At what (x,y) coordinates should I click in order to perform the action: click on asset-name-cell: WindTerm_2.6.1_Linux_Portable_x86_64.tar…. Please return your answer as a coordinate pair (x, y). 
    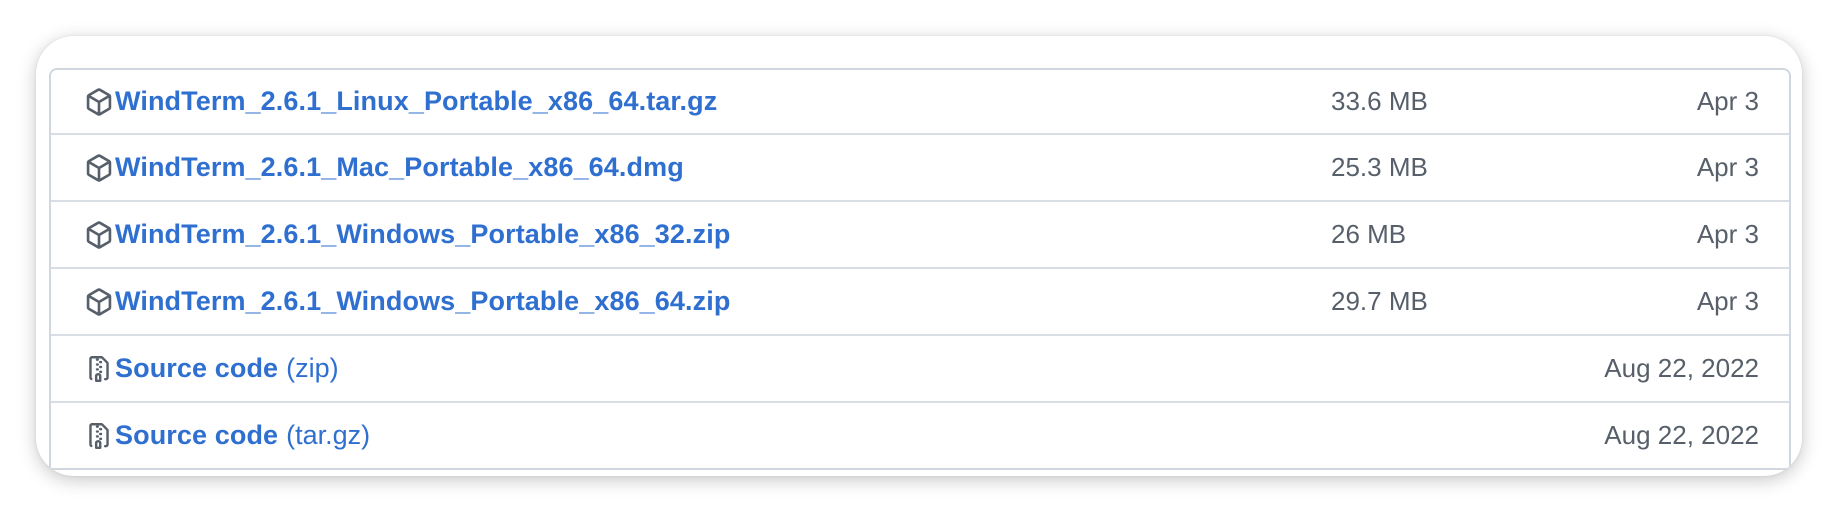
    Looking at the image, I should click on (400, 101).